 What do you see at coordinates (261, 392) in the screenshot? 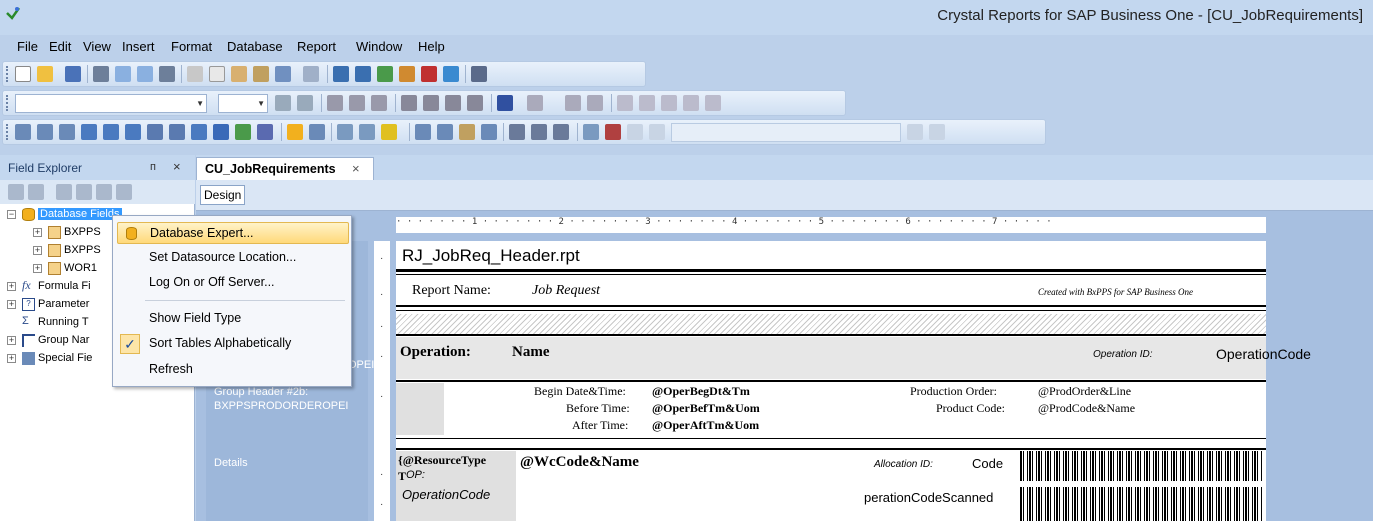
I see `section-label-group-header-2b: Group Header #2b:` at bounding box center [261, 392].